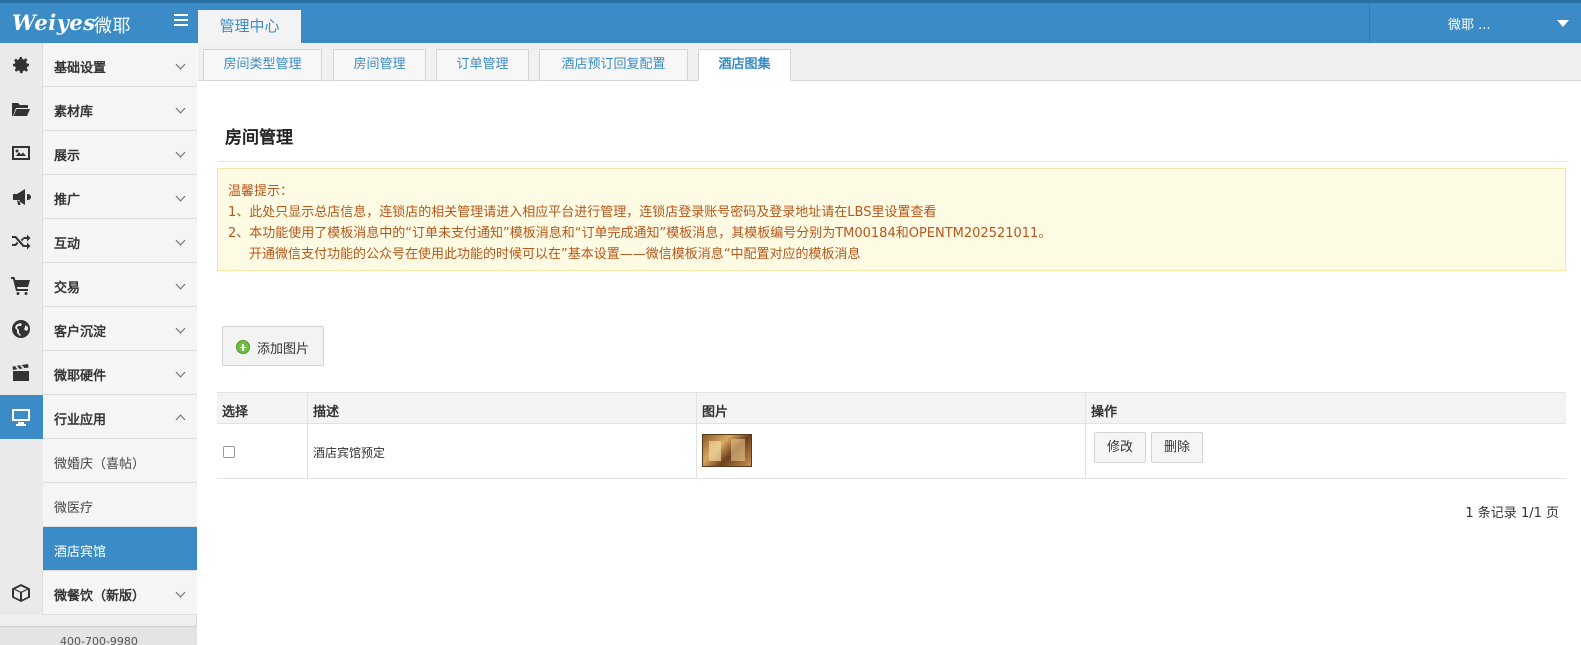 The height and width of the screenshot is (645, 1581). Describe the element at coordinates (21, 197) in the screenshot. I see `megaphone-icon` at that location.